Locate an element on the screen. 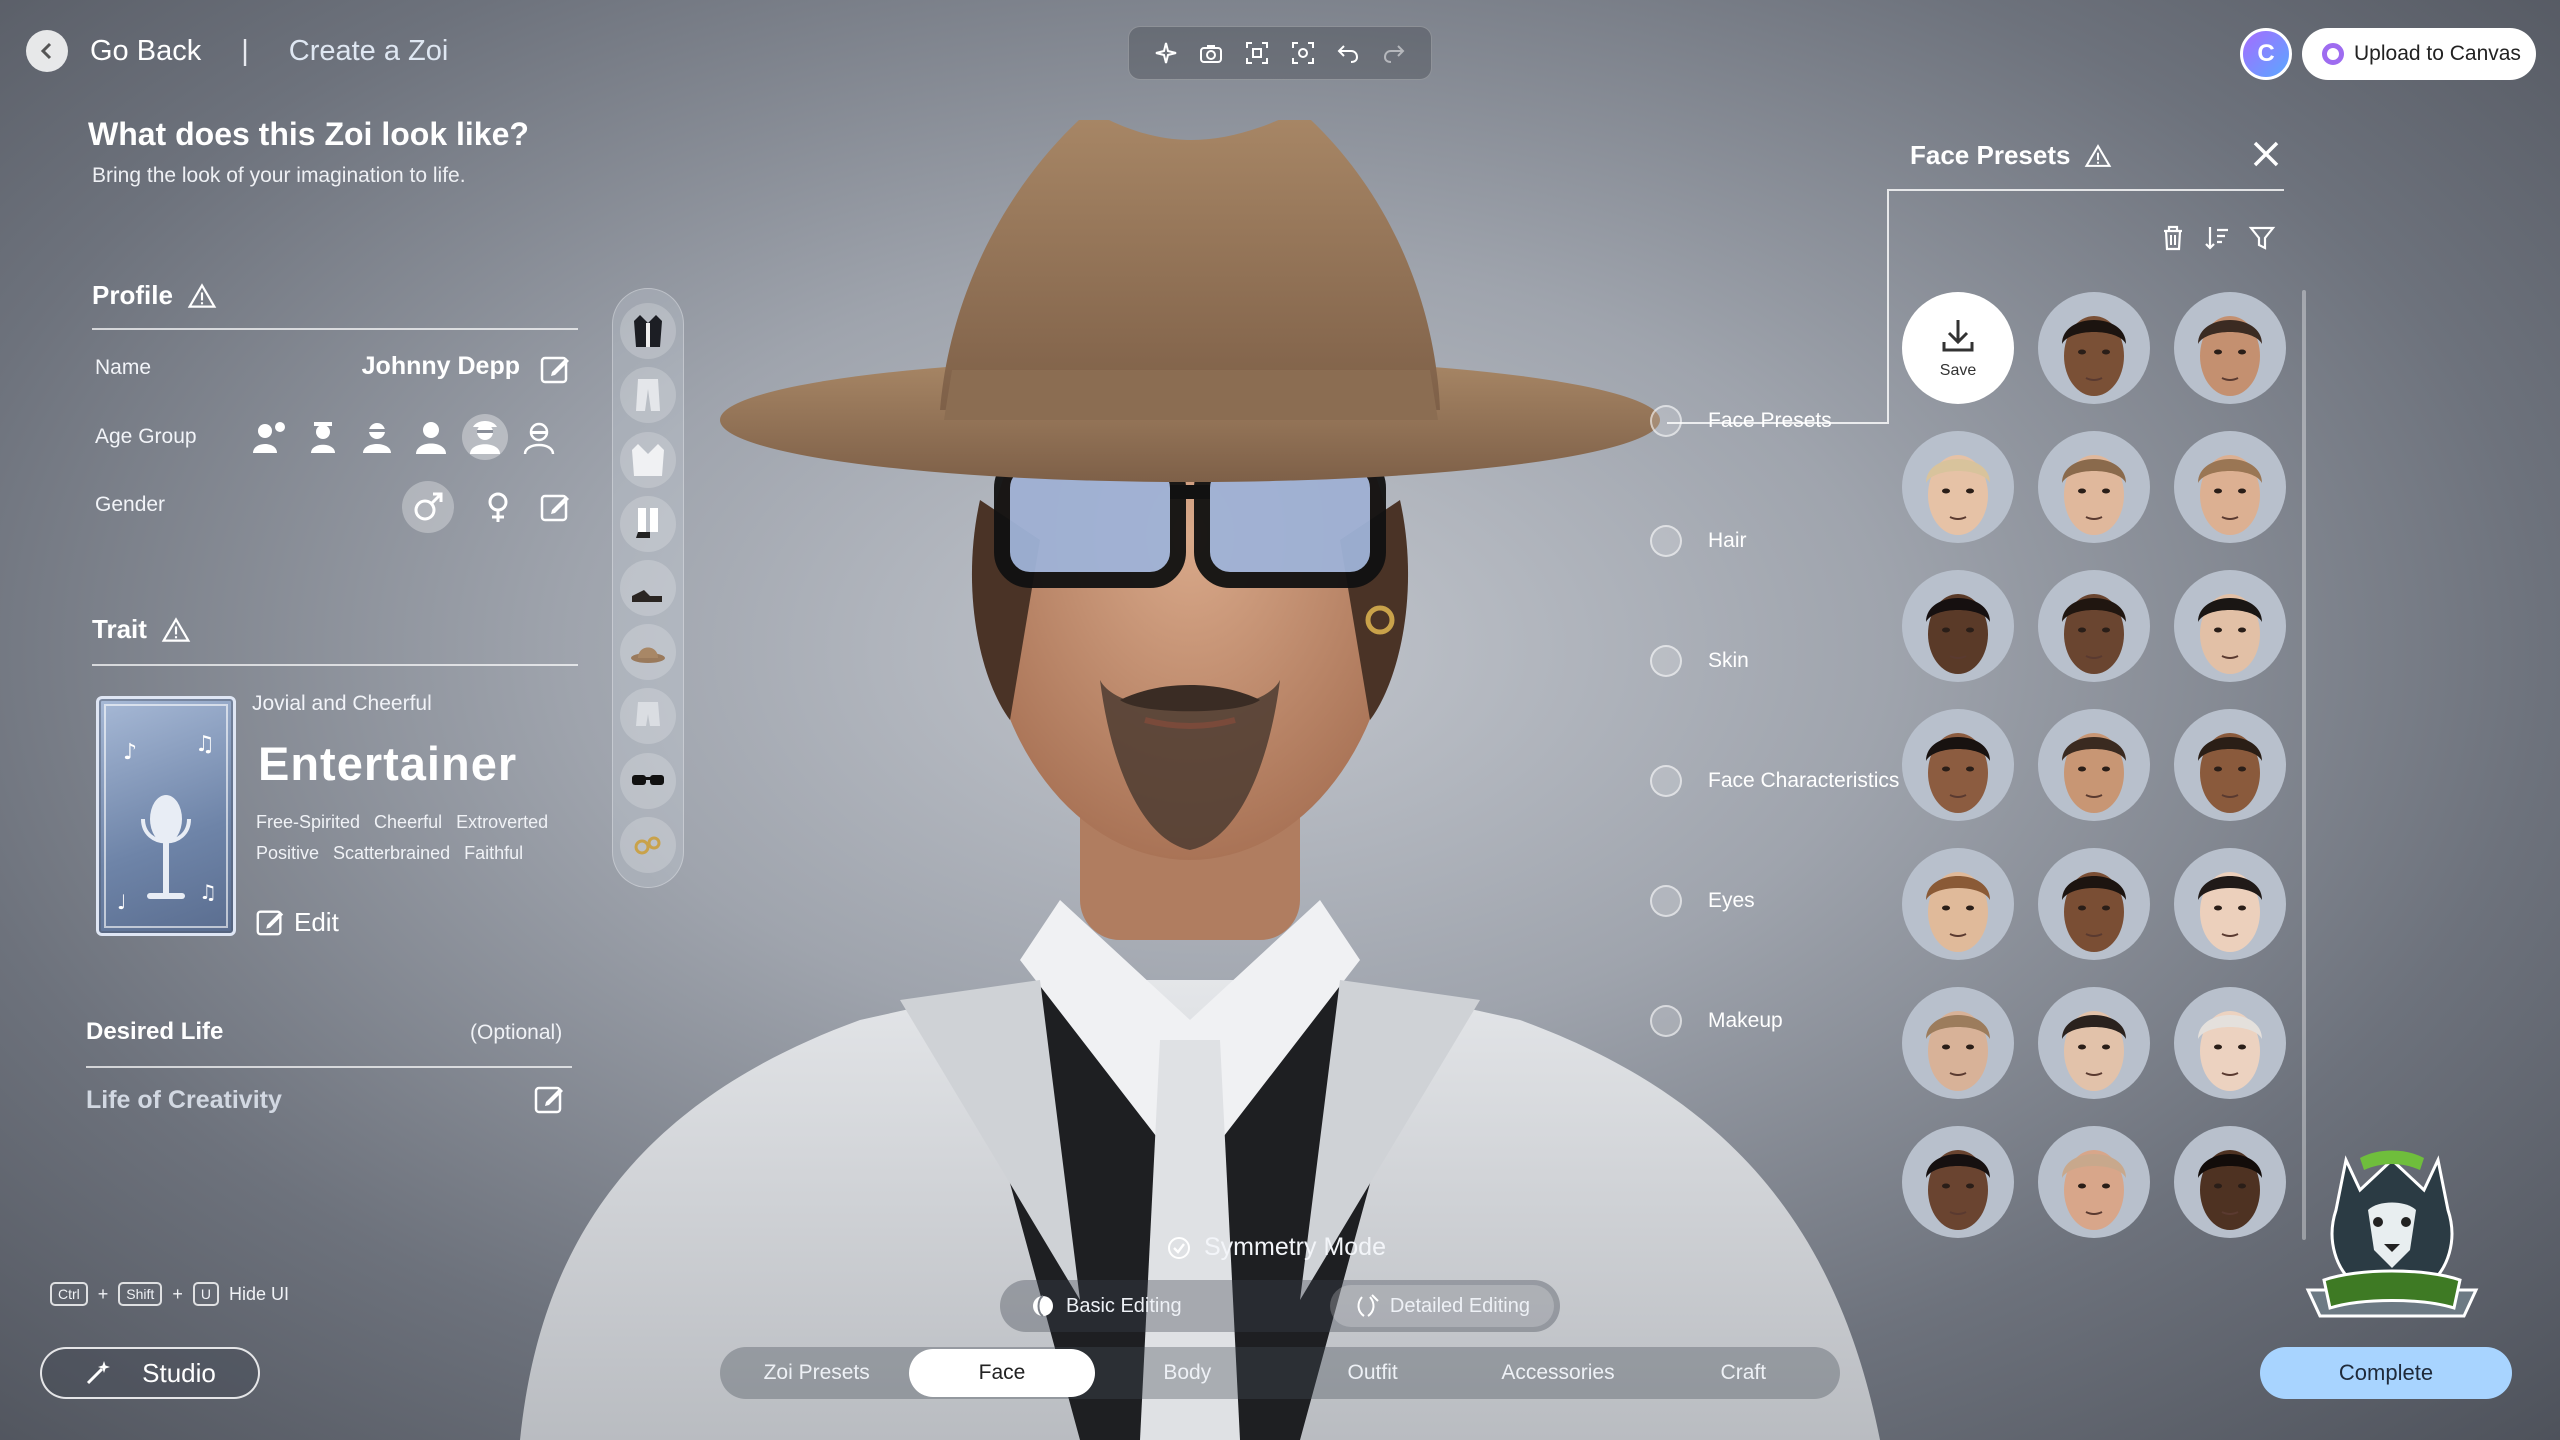  account-avatar: C is located at coordinates (2266, 54).